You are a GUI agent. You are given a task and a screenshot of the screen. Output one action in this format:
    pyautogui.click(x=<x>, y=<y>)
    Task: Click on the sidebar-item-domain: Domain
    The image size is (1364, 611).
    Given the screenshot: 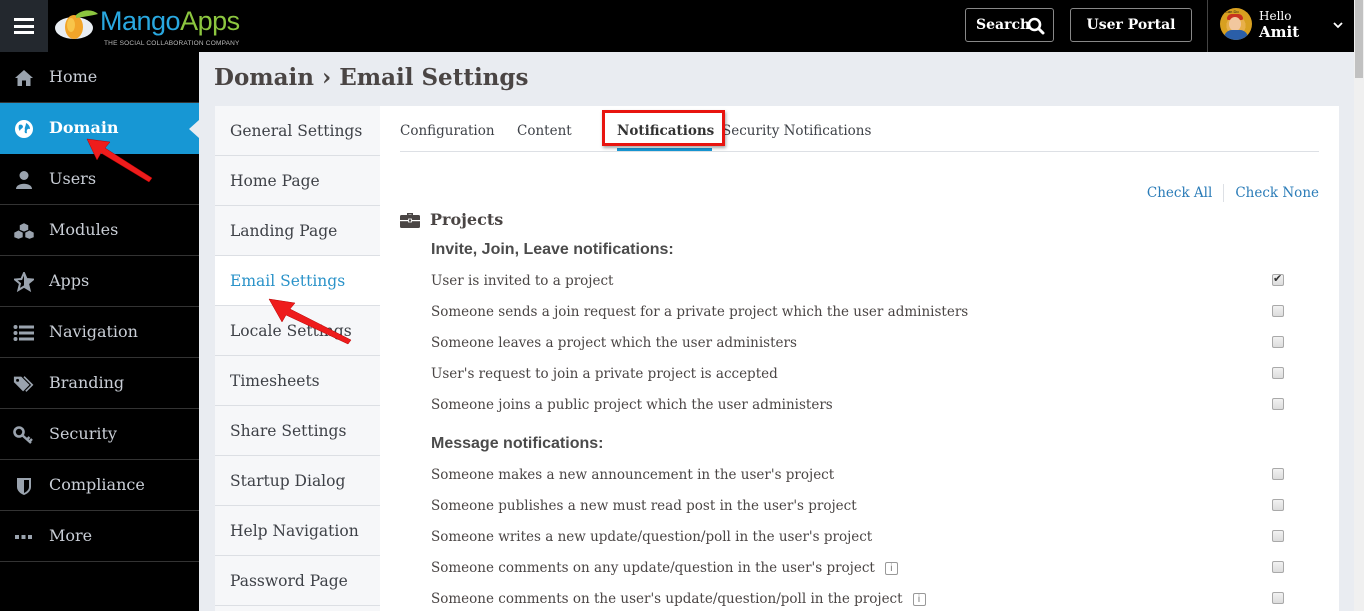 What is the action you would take?
    pyautogui.click(x=99, y=128)
    